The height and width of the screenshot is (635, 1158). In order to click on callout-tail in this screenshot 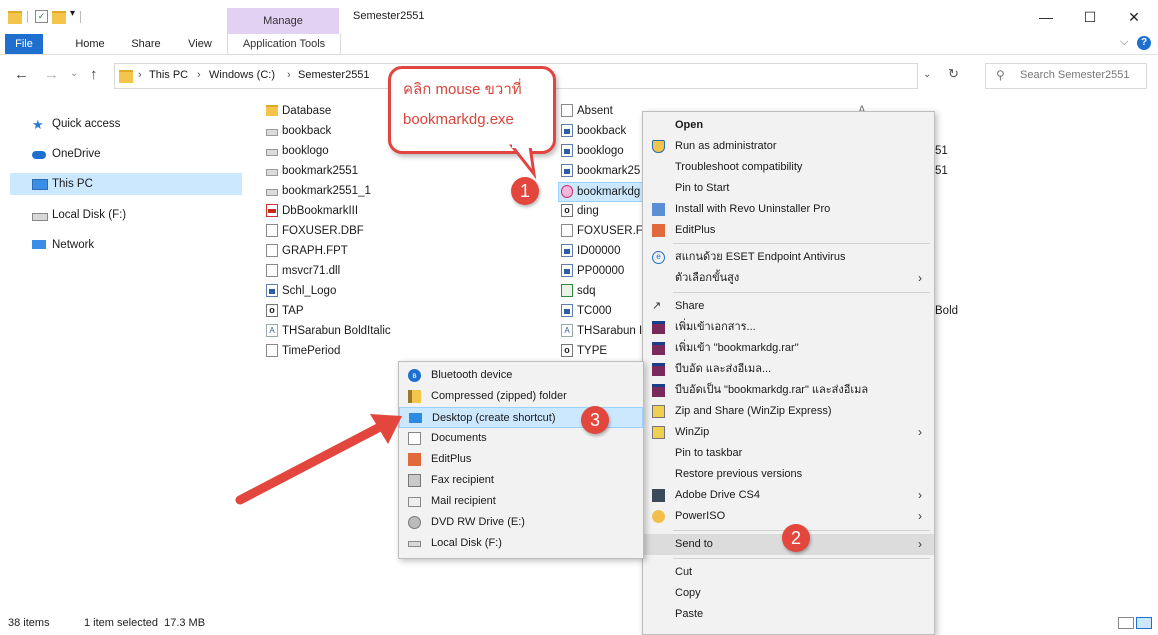, I will do `click(522, 160)`.